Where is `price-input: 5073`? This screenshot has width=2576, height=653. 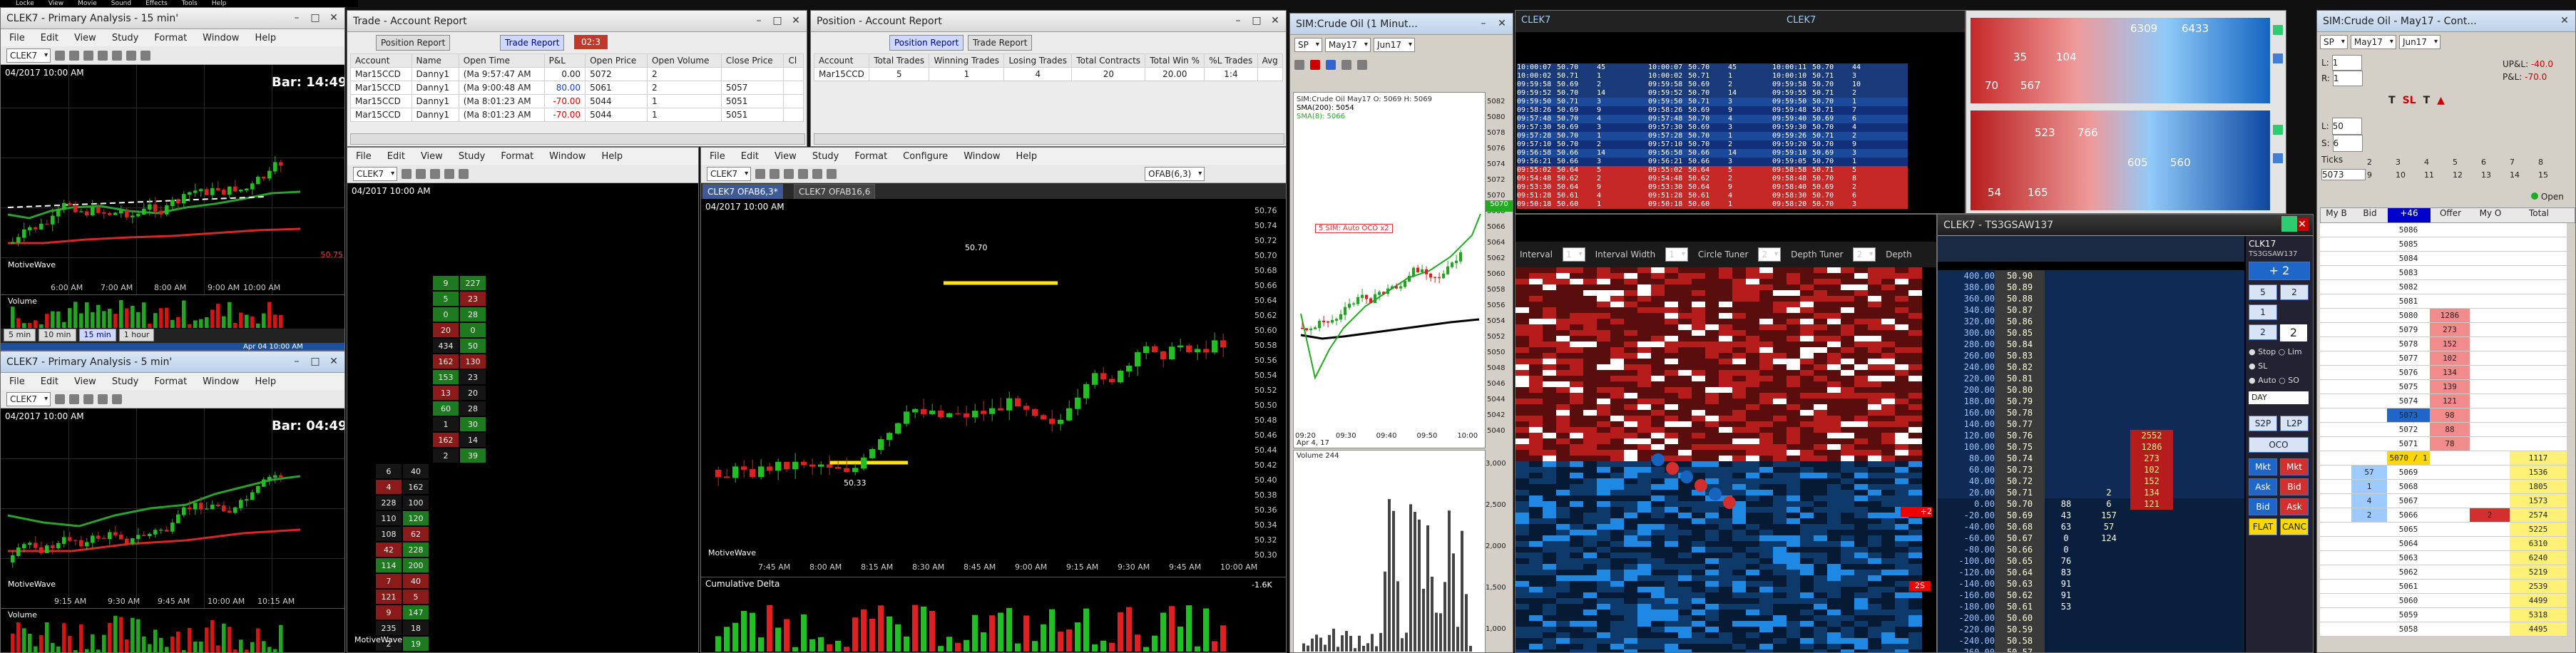
price-input: 5073 is located at coordinates (2344, 174).